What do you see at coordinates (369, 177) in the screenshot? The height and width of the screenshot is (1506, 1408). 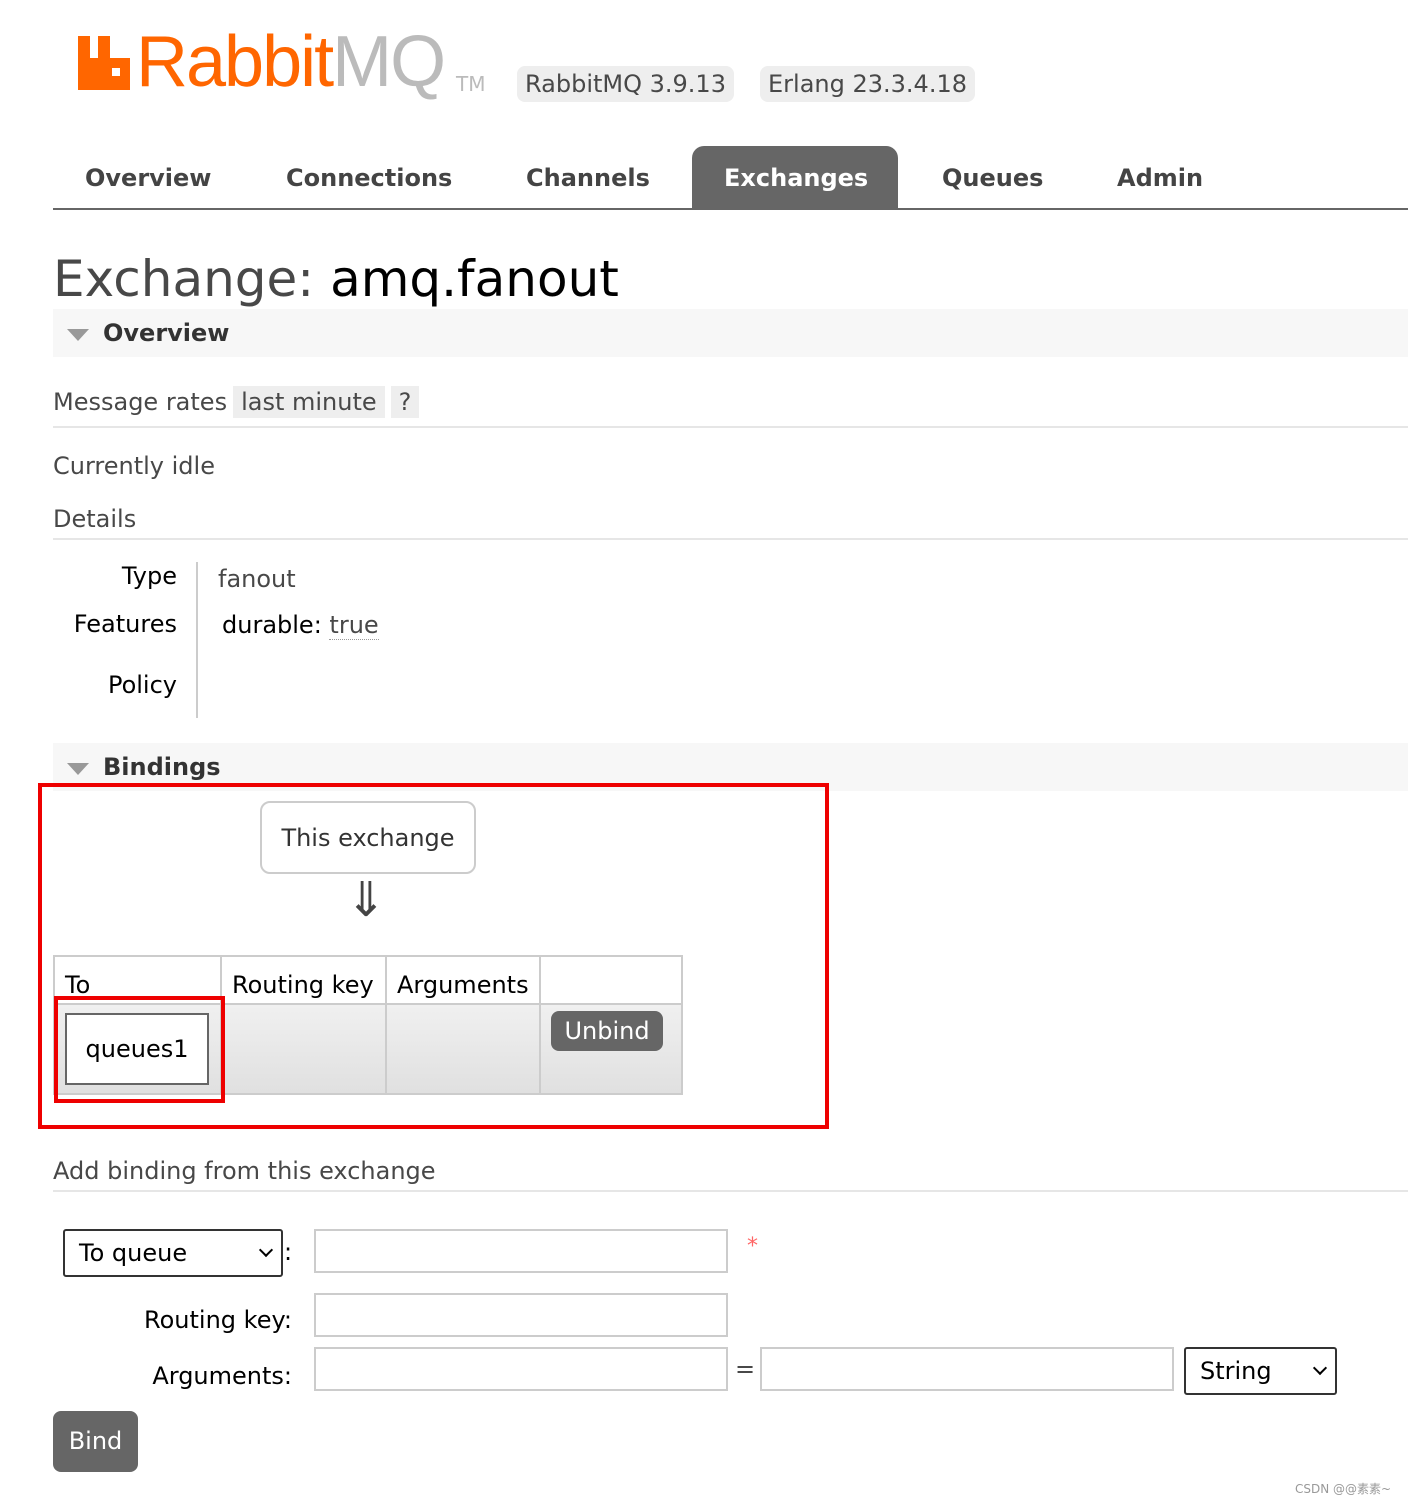 I see `tab-connections: Connections` at bounding box center [369, 177].